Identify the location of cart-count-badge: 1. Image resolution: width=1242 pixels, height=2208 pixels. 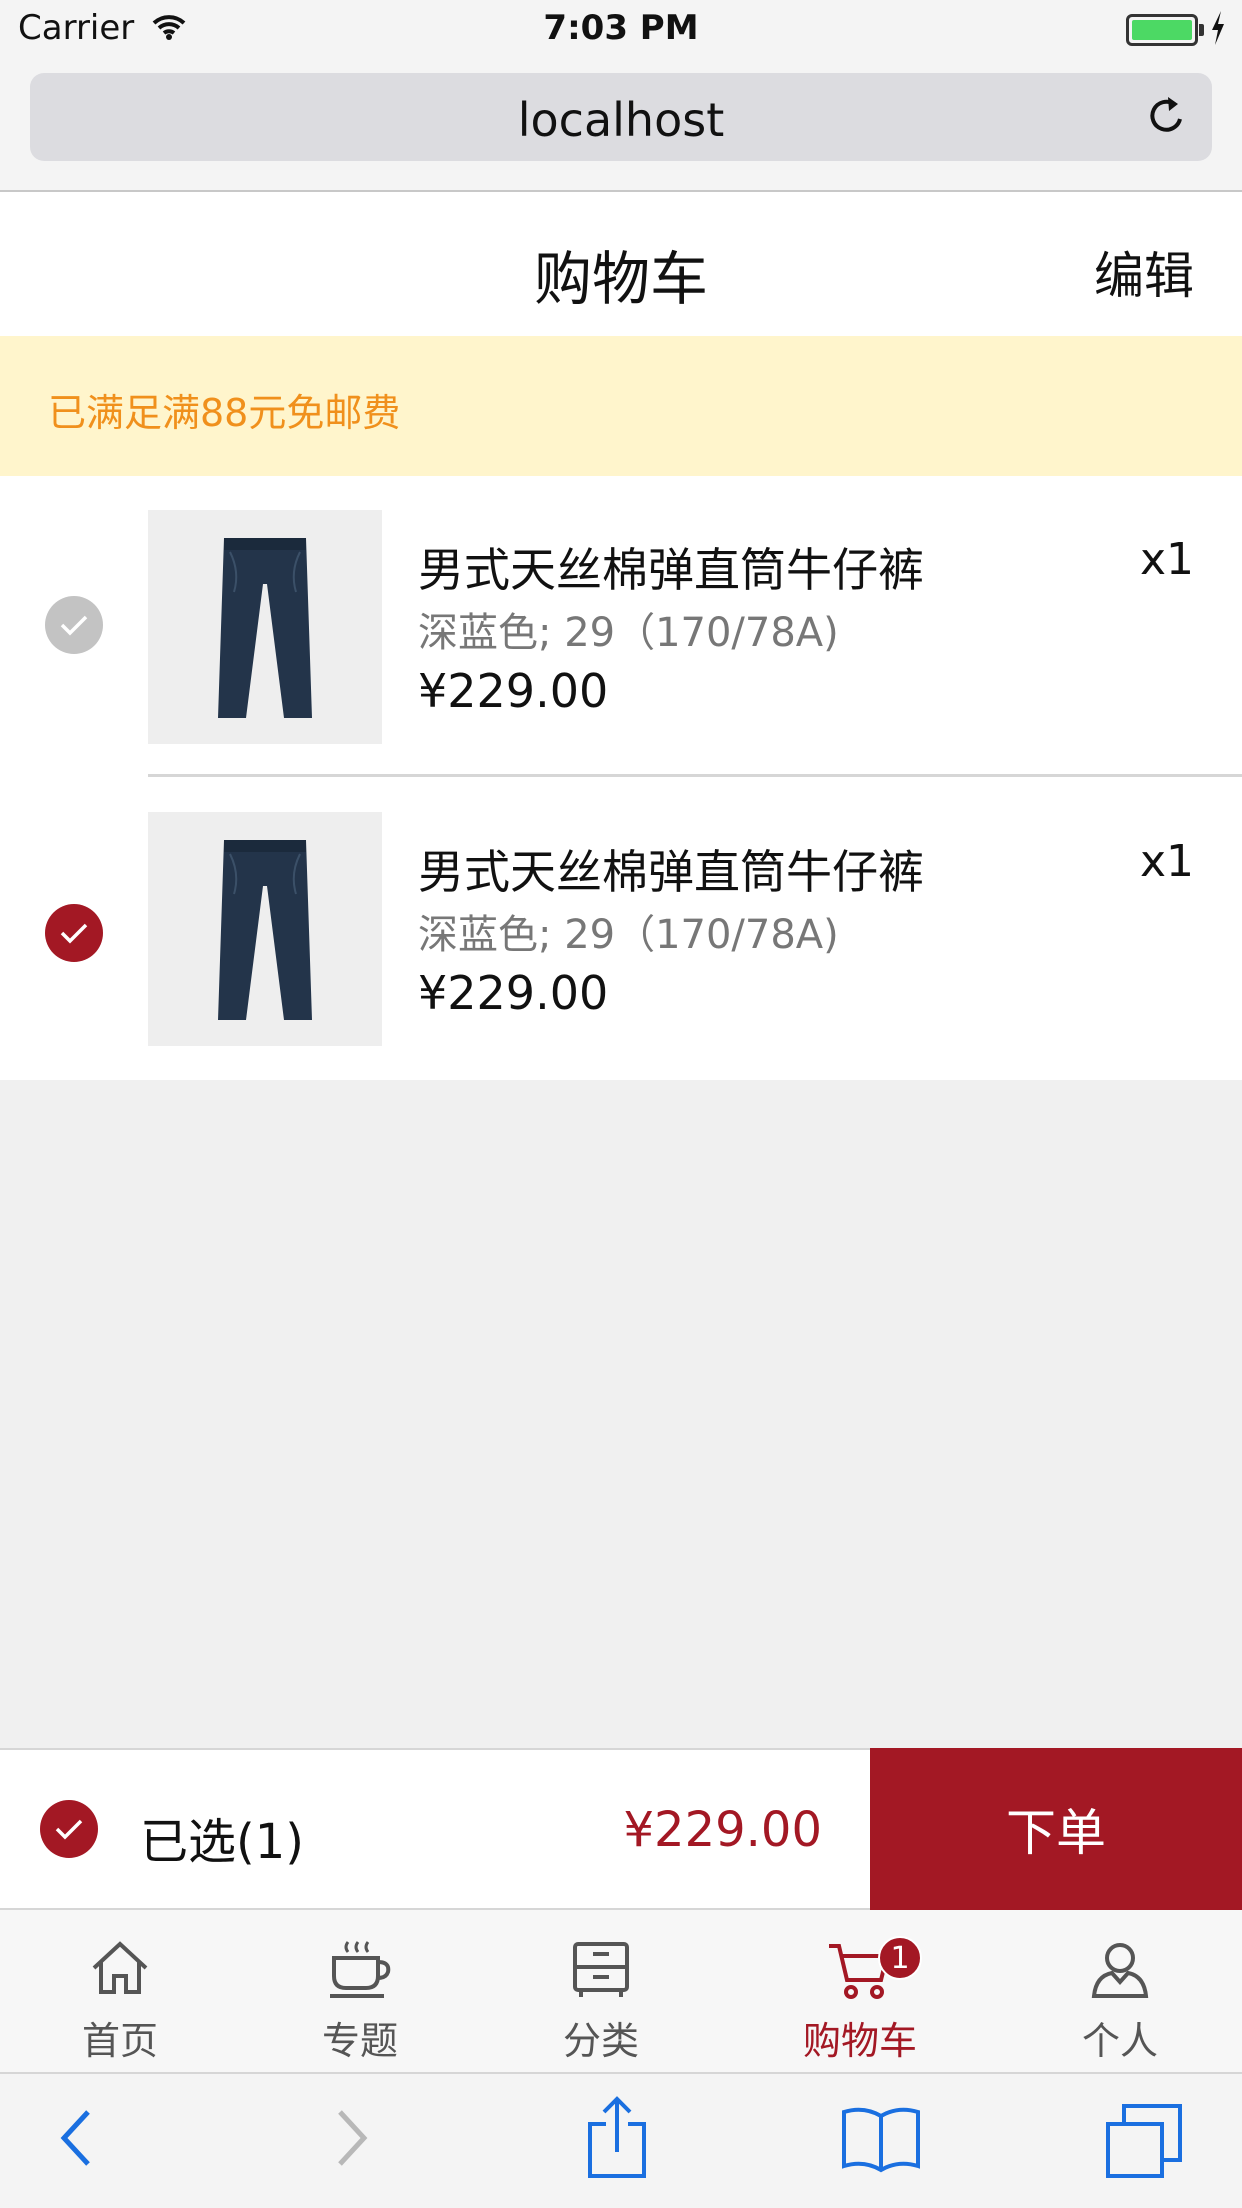
(900, 1958).